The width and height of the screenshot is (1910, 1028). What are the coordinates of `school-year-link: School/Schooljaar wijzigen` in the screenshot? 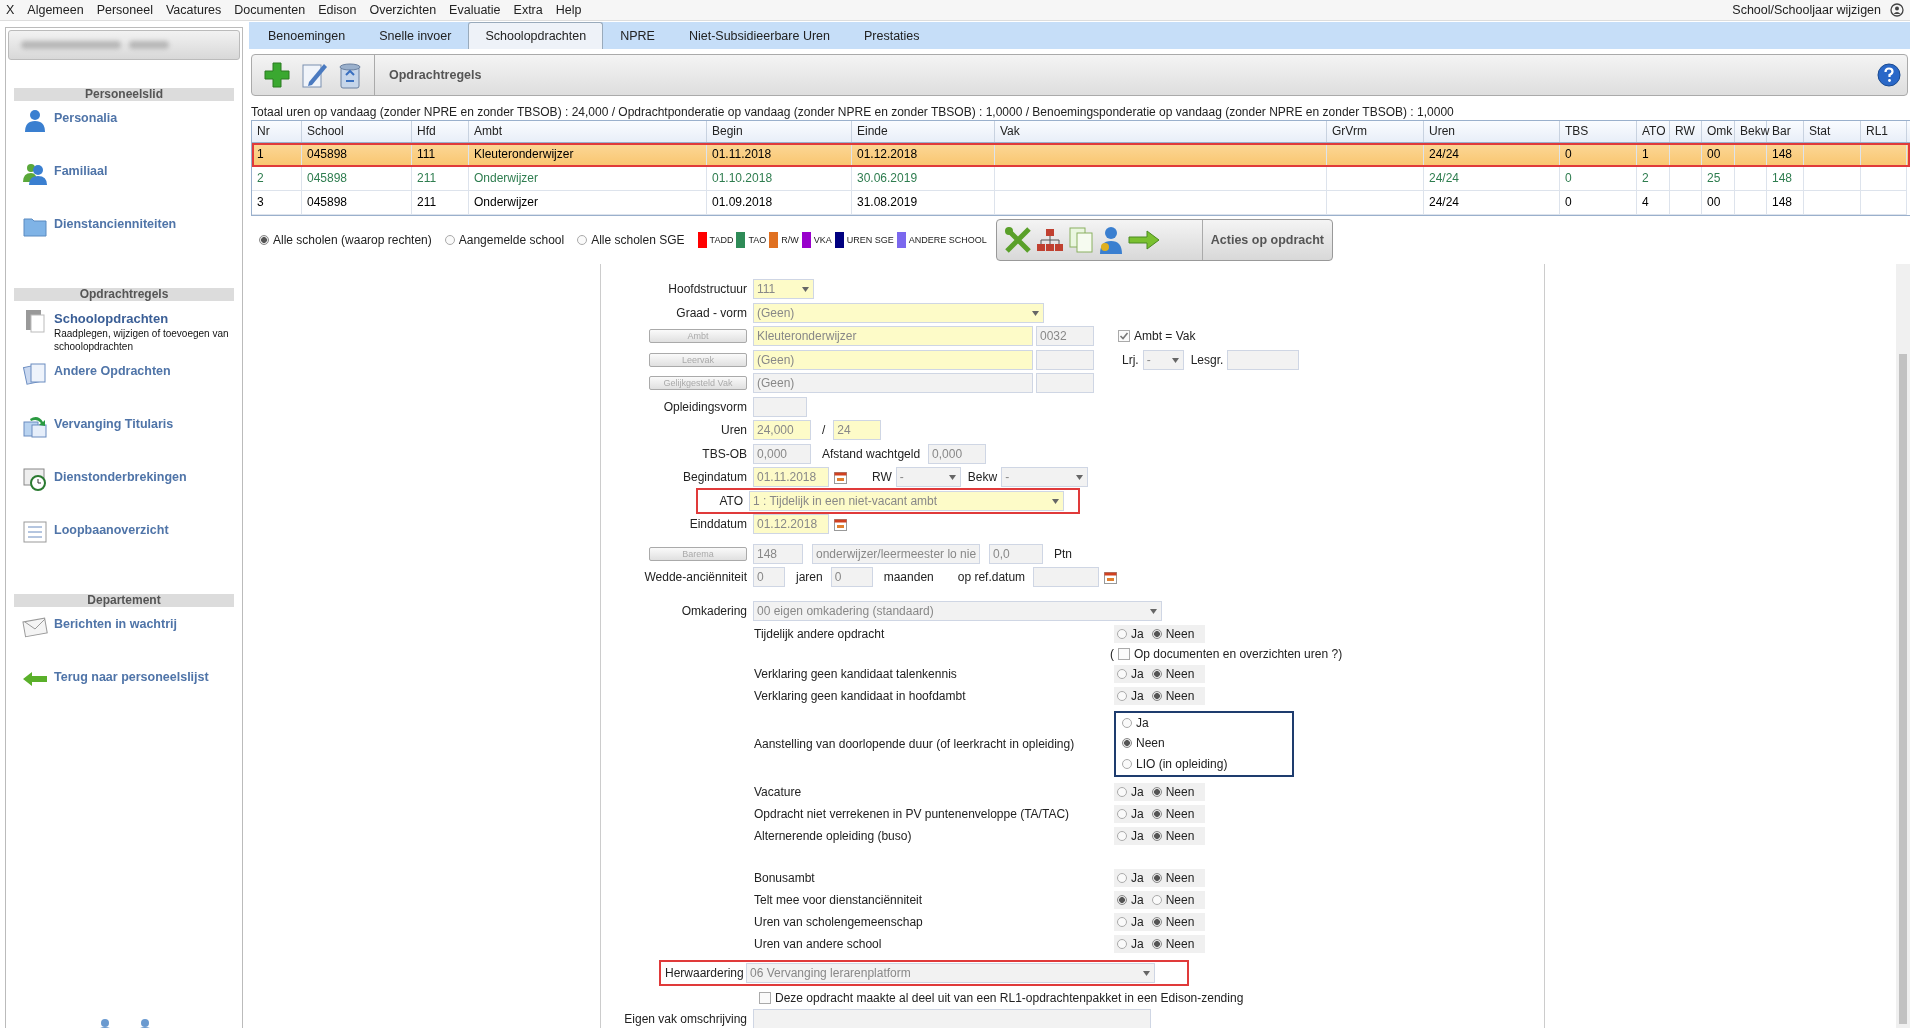 It's located at (1806, 10).